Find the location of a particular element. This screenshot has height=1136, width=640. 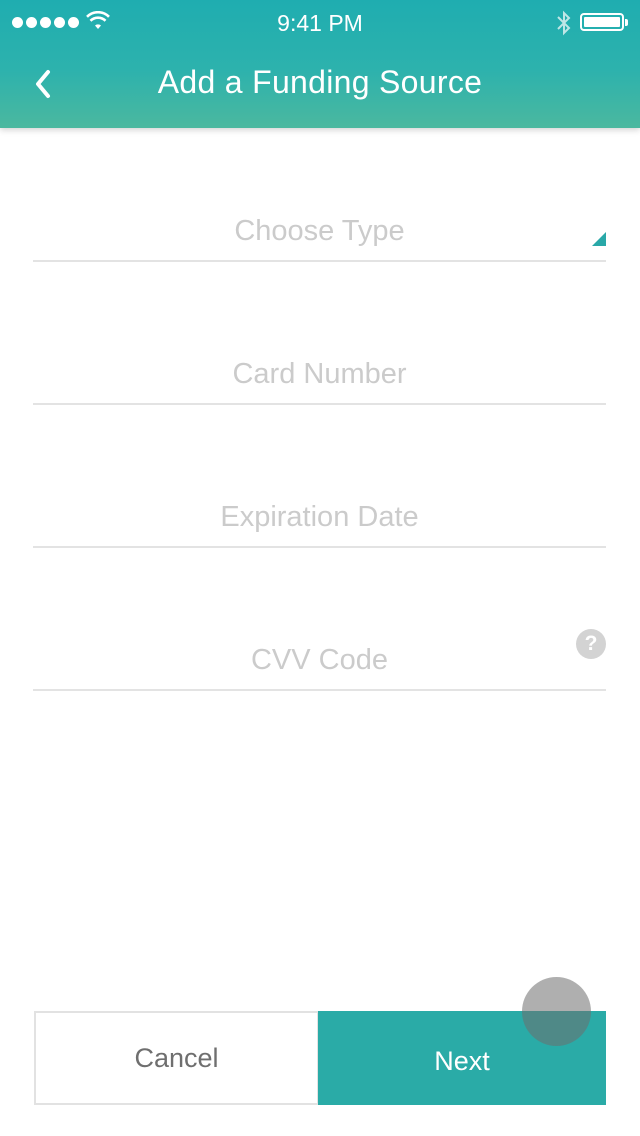

touch-indicator is located at coordinates (556, 1011).